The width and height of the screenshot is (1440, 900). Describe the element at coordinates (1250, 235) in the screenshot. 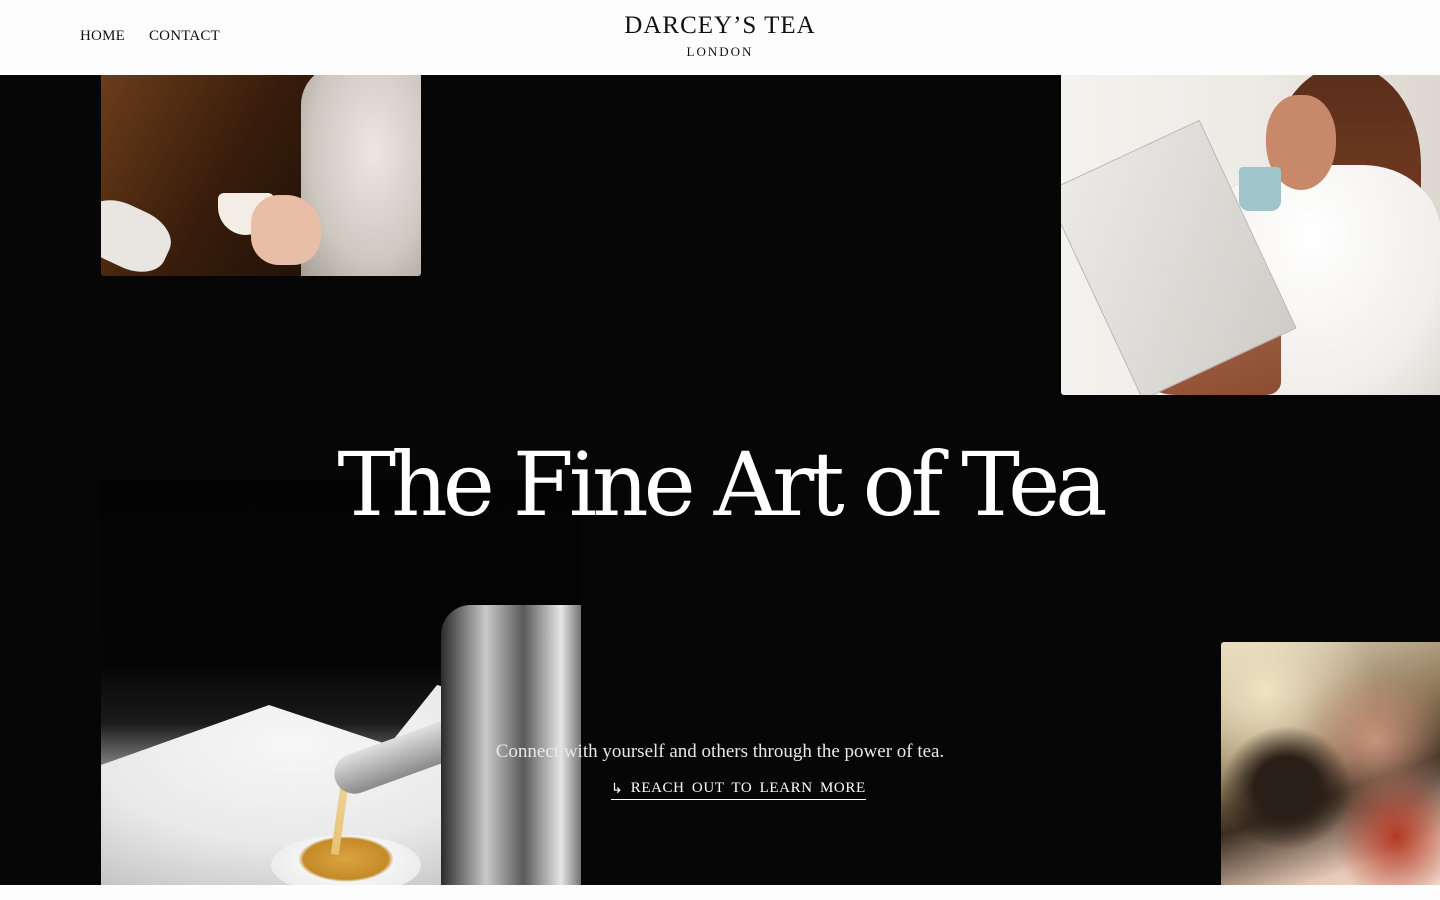

I see `woman-reading-newspaper-photo` at that location.